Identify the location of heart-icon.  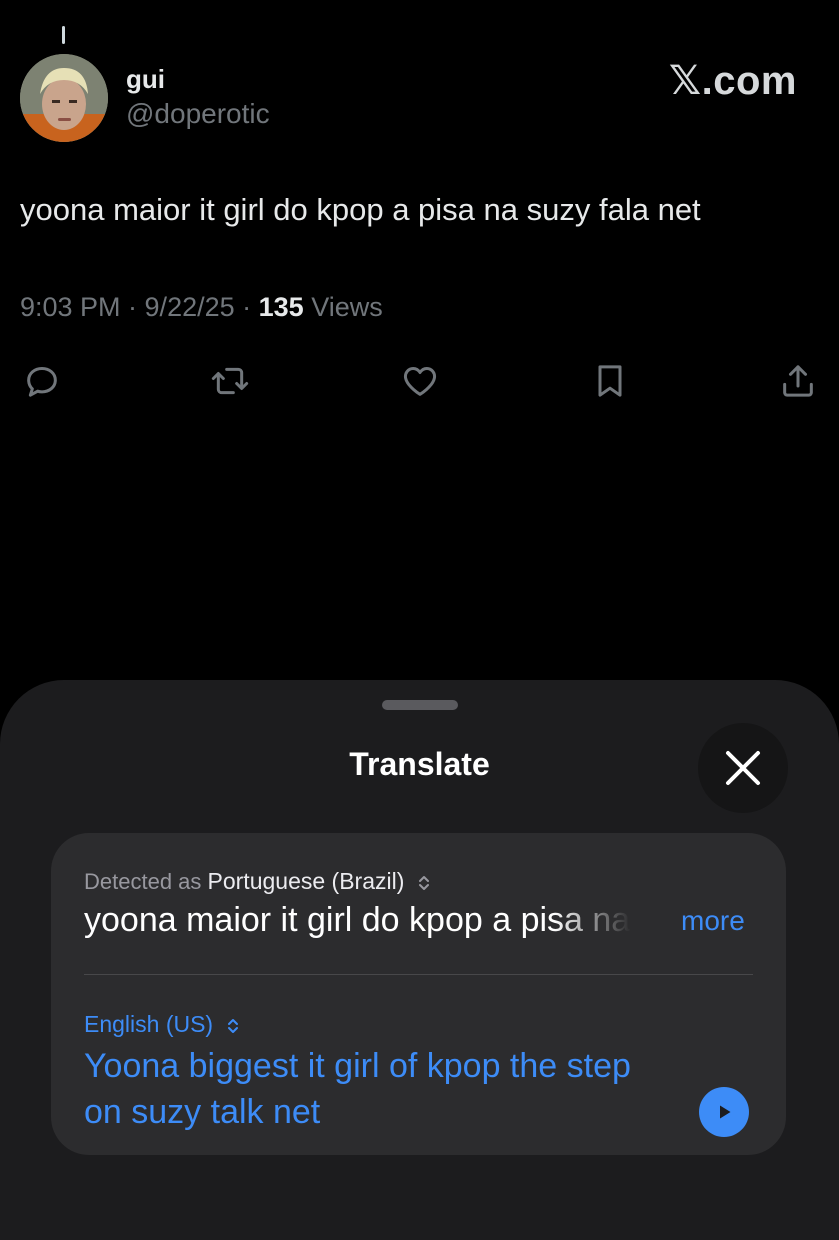
(420, 381).